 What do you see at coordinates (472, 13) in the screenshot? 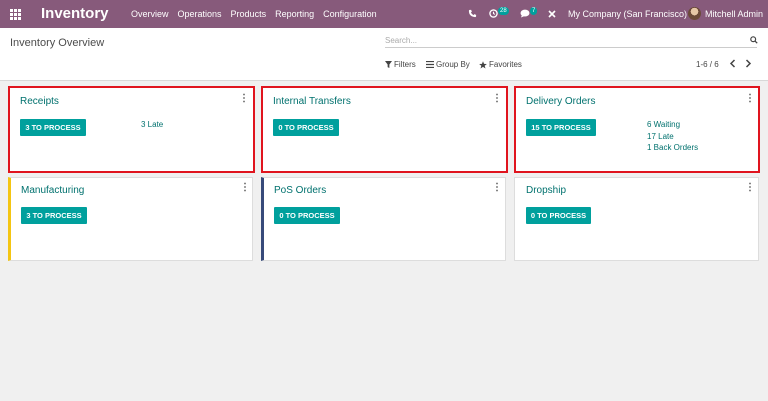
I see `phone-icon` at bounding box center [472, 13].